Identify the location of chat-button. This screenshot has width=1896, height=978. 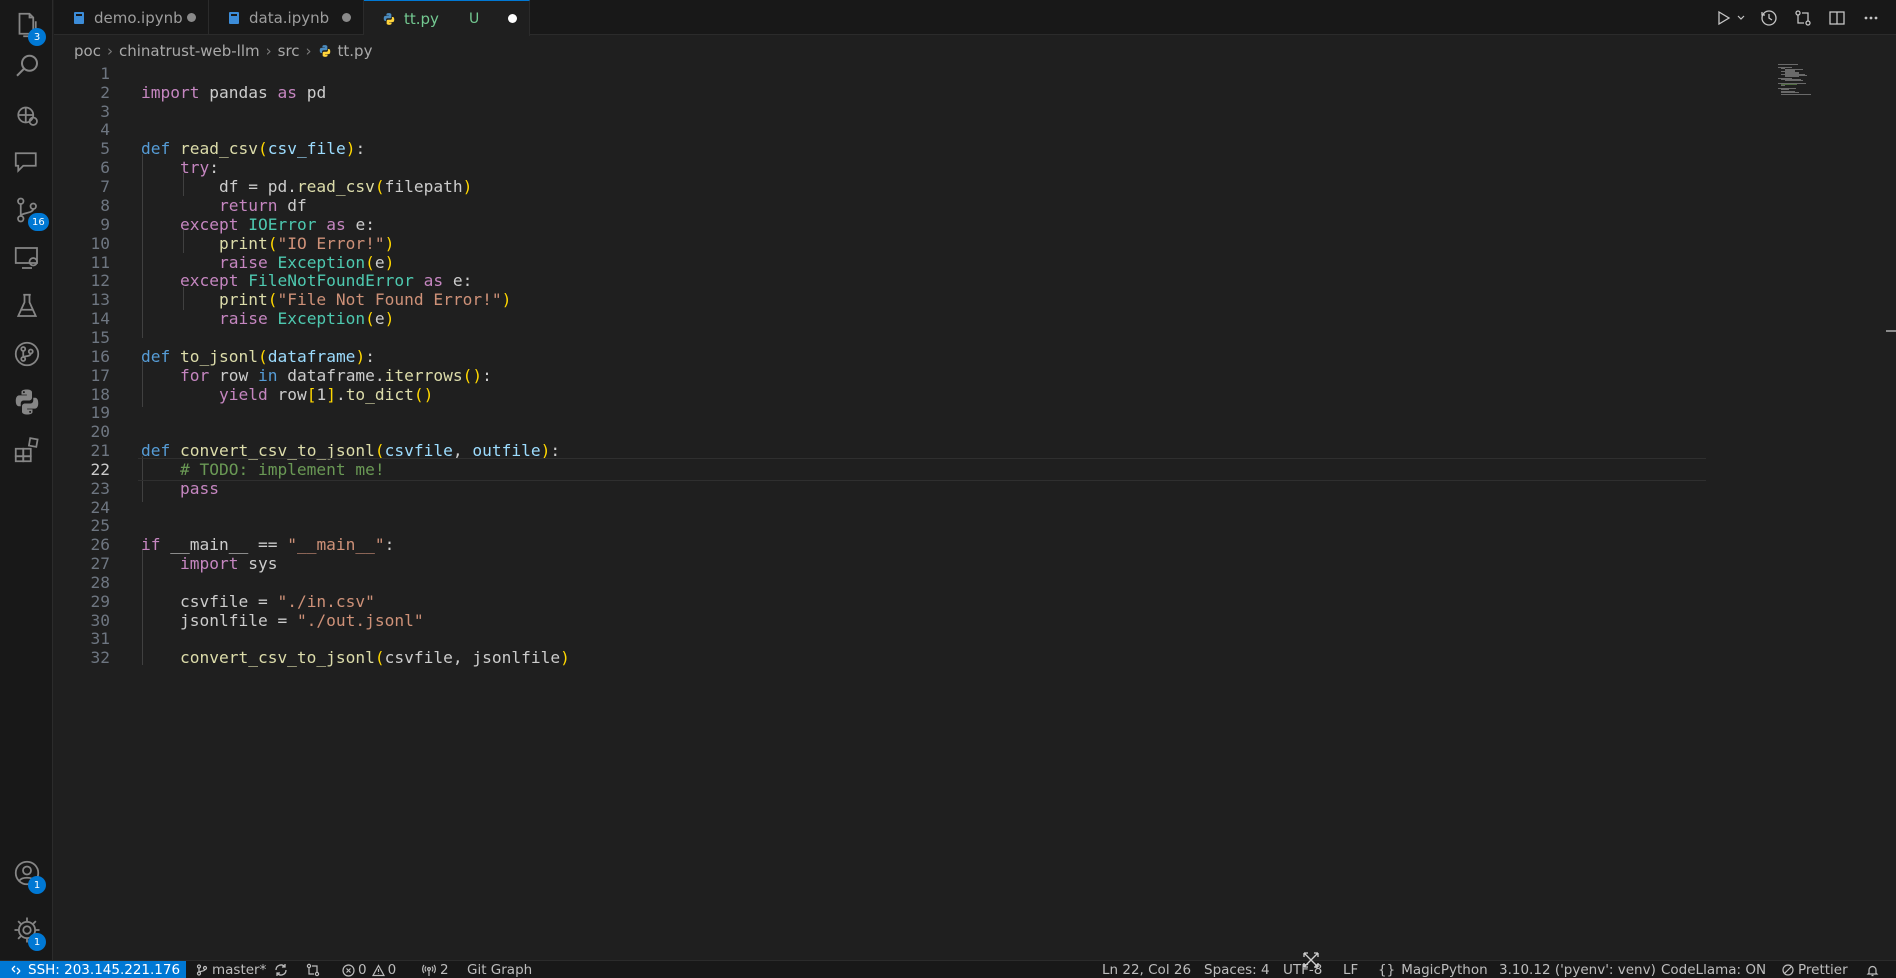
(26, 162).